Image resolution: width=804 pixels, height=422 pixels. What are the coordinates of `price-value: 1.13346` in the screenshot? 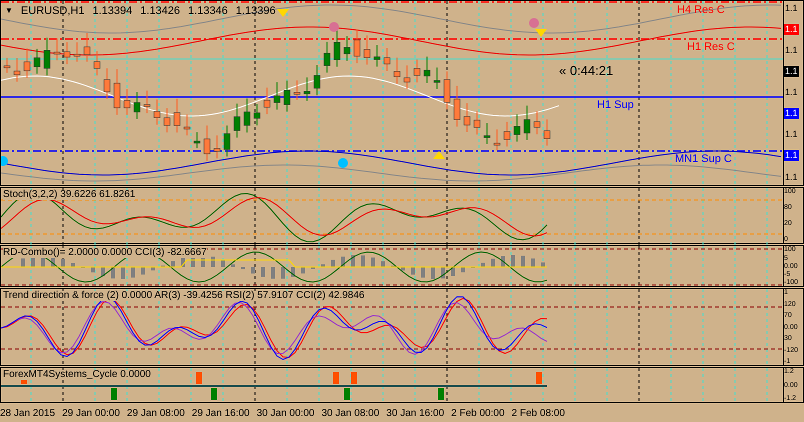 It's located at (208, 11).